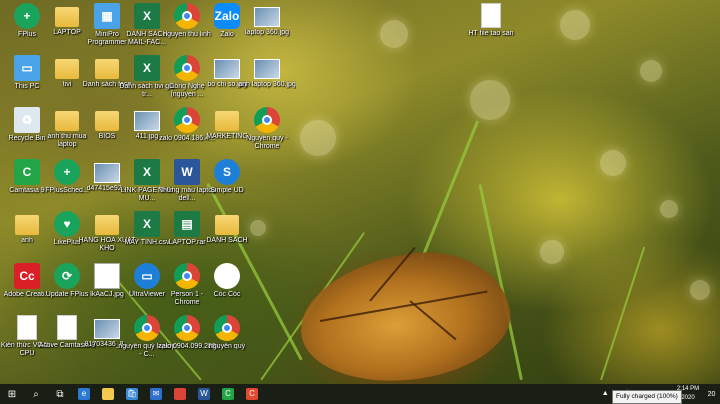  What do you see at coordinates (67, 276) in the screenshot?
I see `greenplus-icon: ⟳` at bounding box center [67, 276].